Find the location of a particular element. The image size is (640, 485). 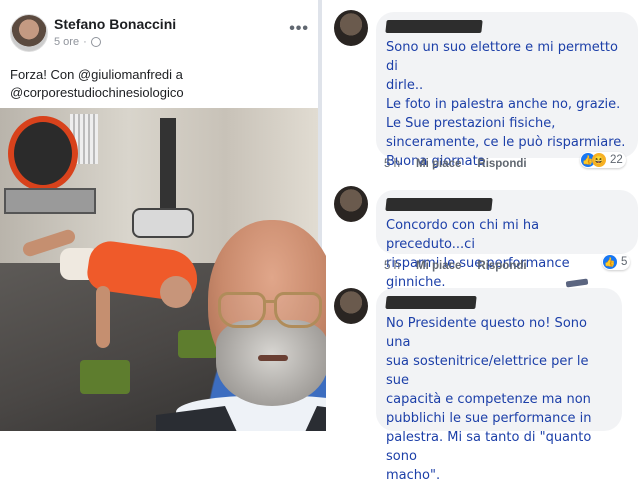

gym-machine-base is located at coordinates (50, 201).